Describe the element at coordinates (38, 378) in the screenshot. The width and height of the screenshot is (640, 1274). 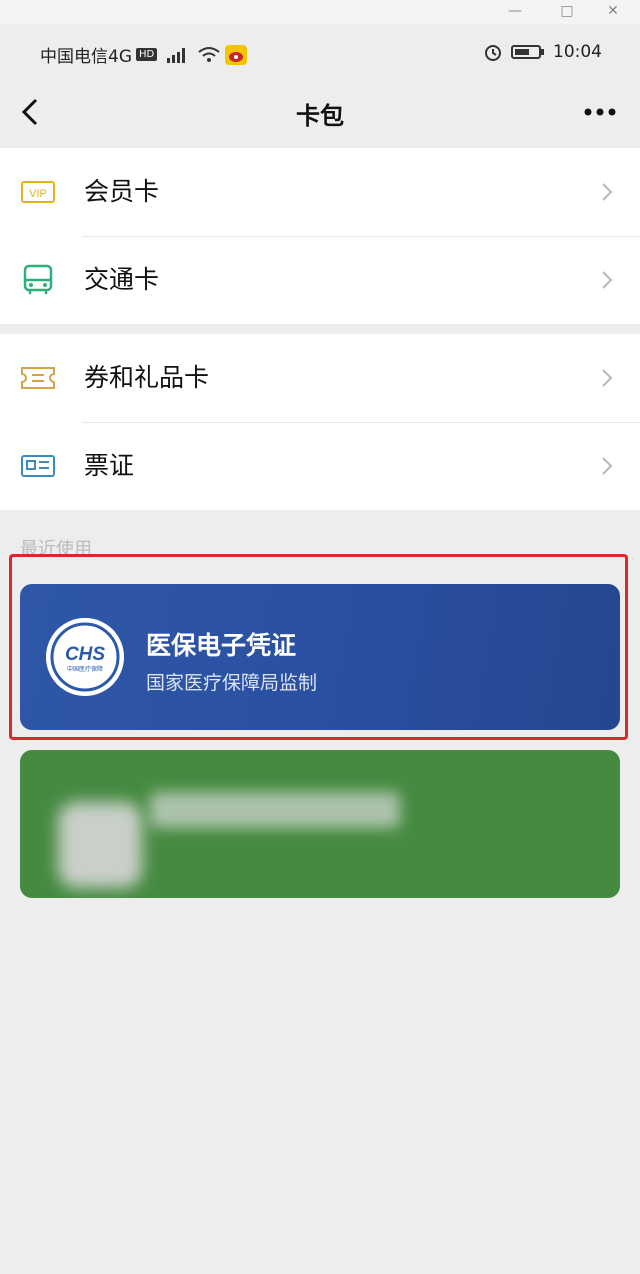
I see `ticket-icon` at that location.